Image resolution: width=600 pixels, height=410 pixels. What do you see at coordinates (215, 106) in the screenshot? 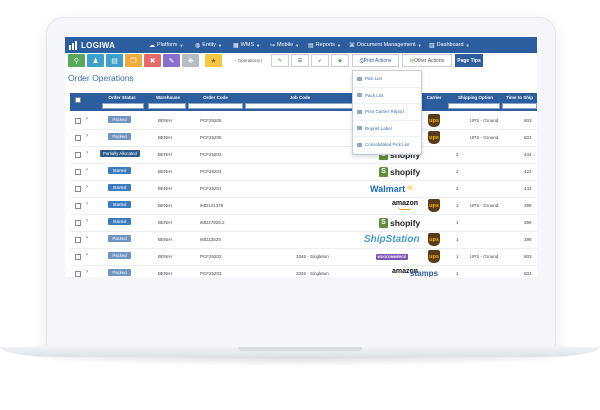
I see `filter-order-code` at bounding box center [215, 106].